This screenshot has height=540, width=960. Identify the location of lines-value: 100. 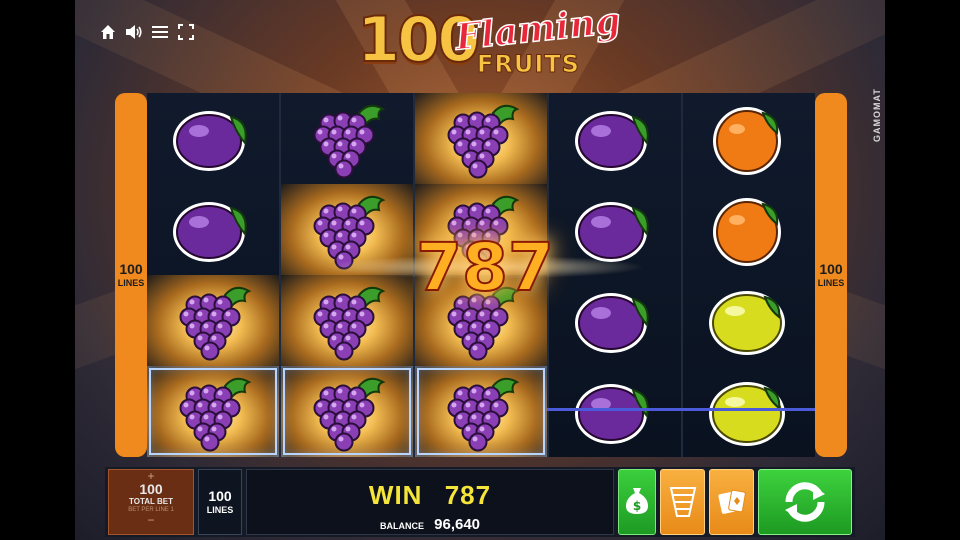
(220, 496).